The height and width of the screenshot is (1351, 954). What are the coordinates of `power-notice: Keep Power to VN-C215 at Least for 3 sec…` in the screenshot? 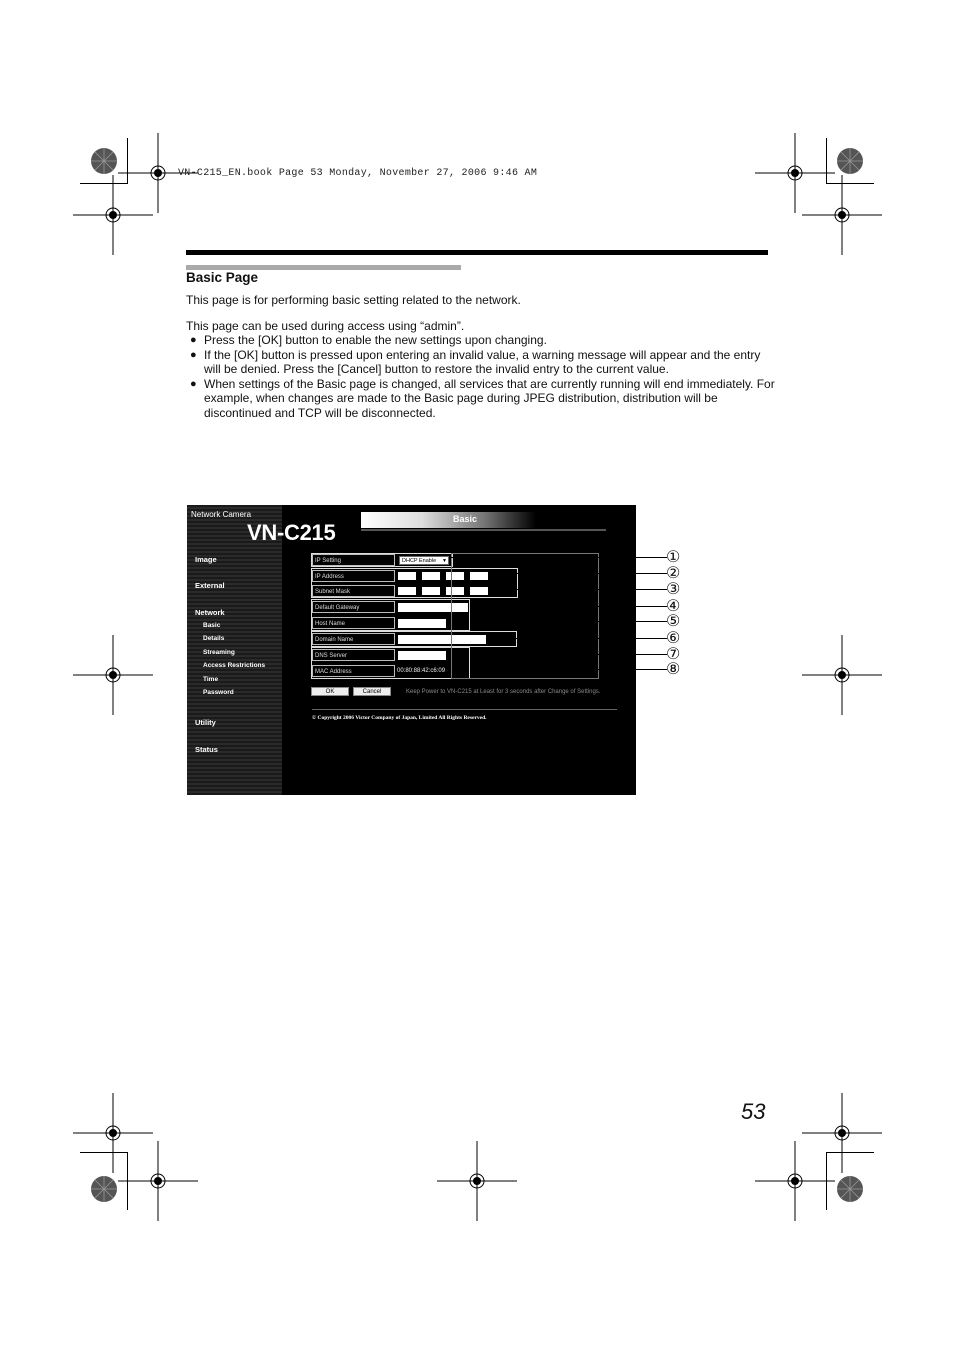 It's located at (503, 692).